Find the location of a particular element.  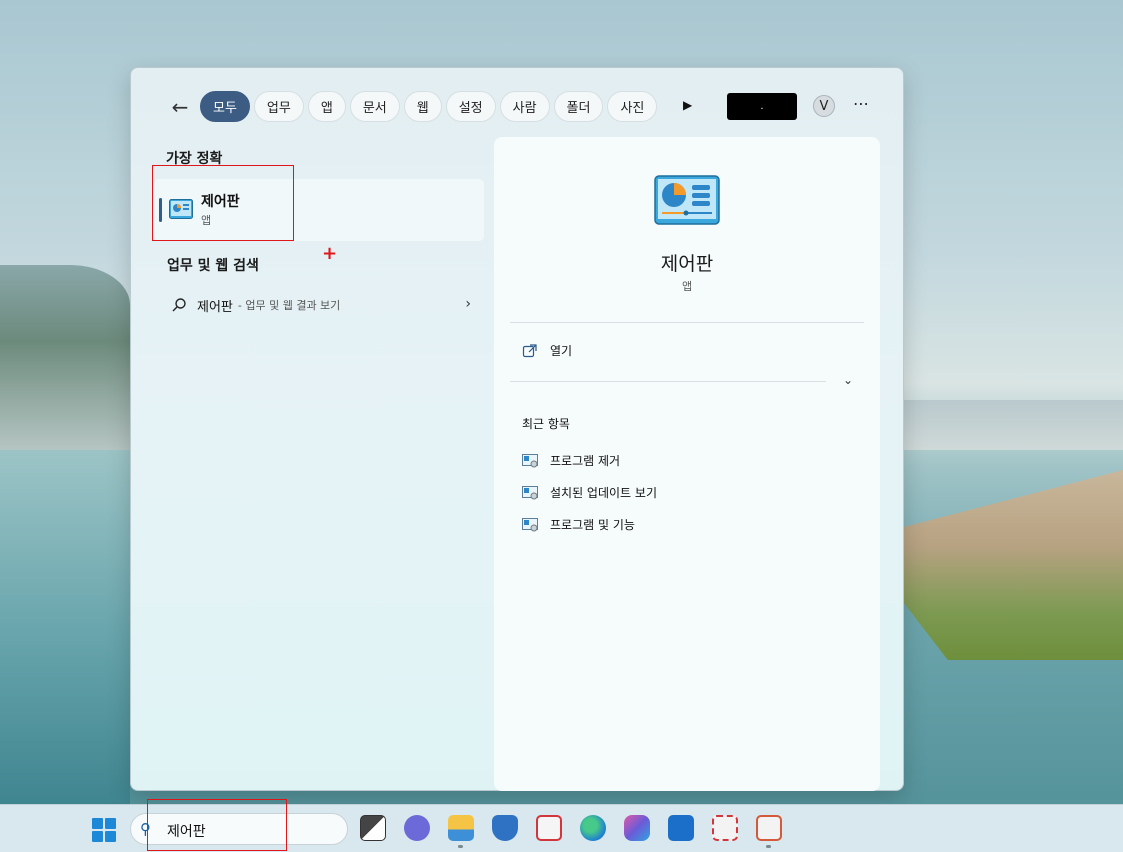

tab-apps: 앱 is located at coordinates (326, 106).